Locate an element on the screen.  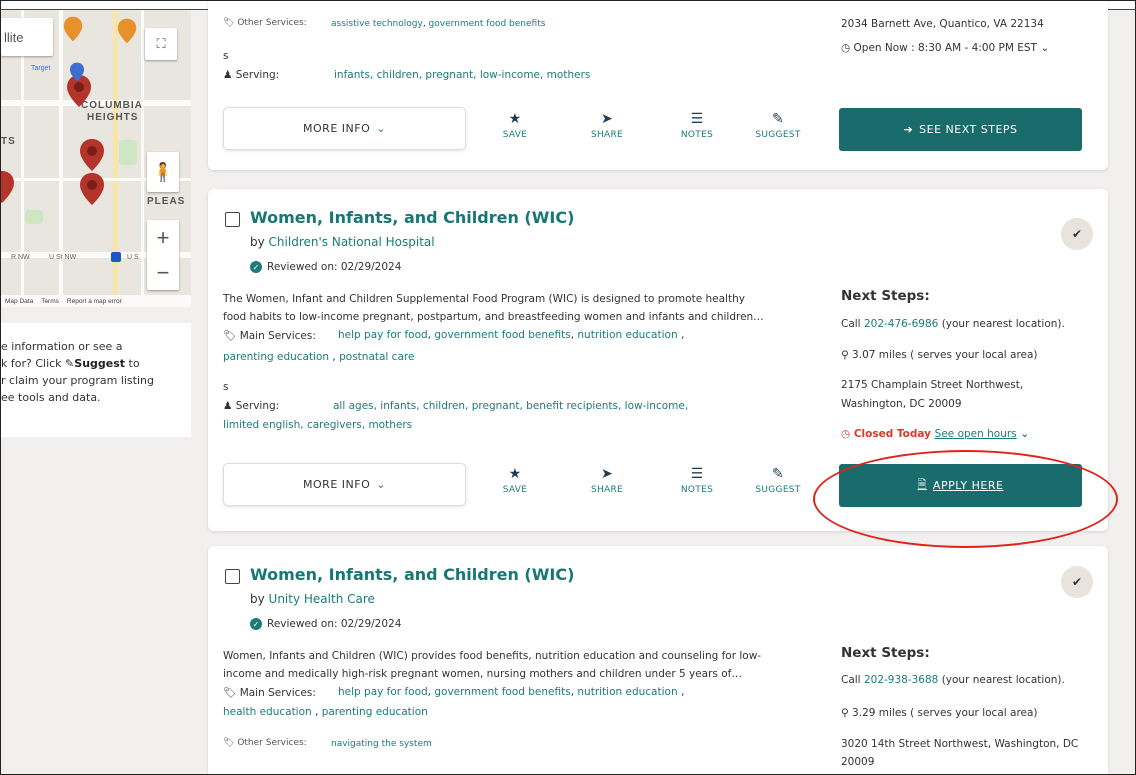
phone-link: 202-476-6986 is located at coordinates (901, 324).